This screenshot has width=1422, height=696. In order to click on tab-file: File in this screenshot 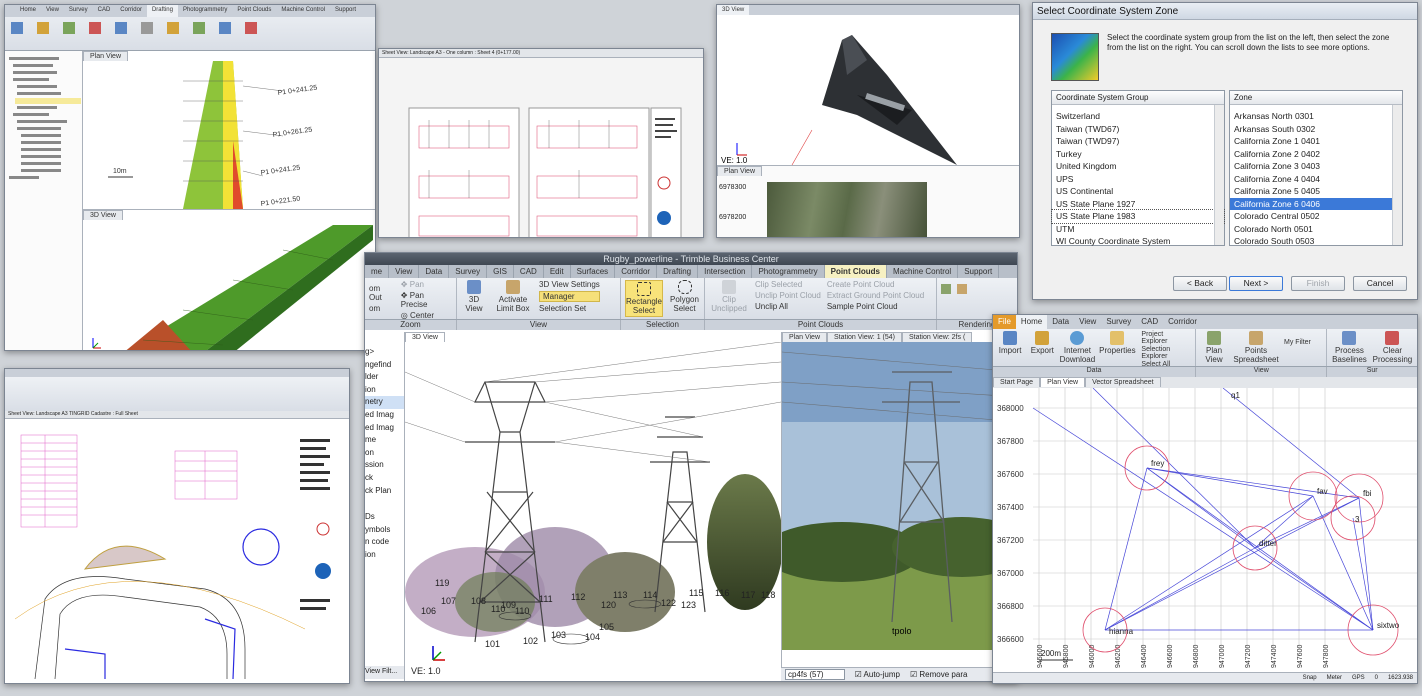, I will do `click(1004, 322)`.